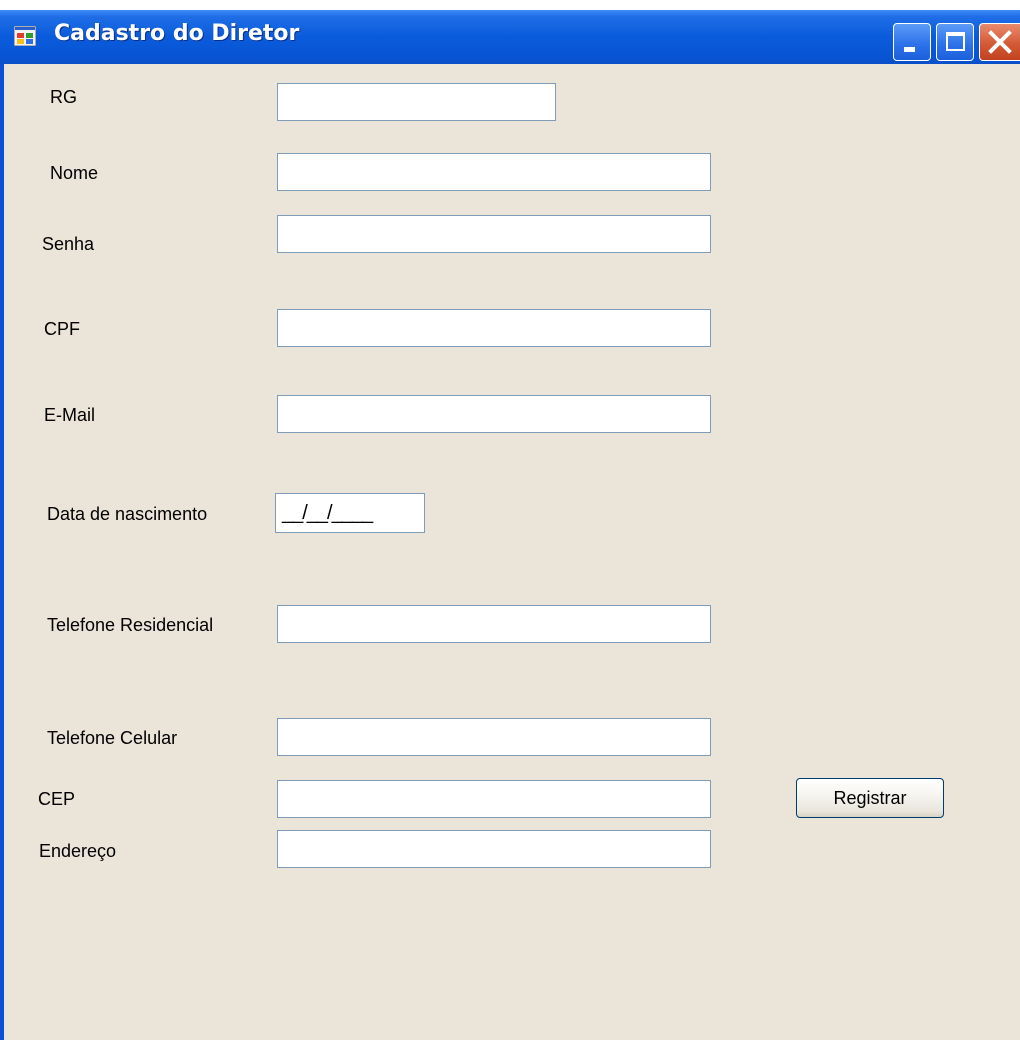 This screenshot has width=1020, height=1040. I want to click on cpf-label: CPF, so click(62, 329).